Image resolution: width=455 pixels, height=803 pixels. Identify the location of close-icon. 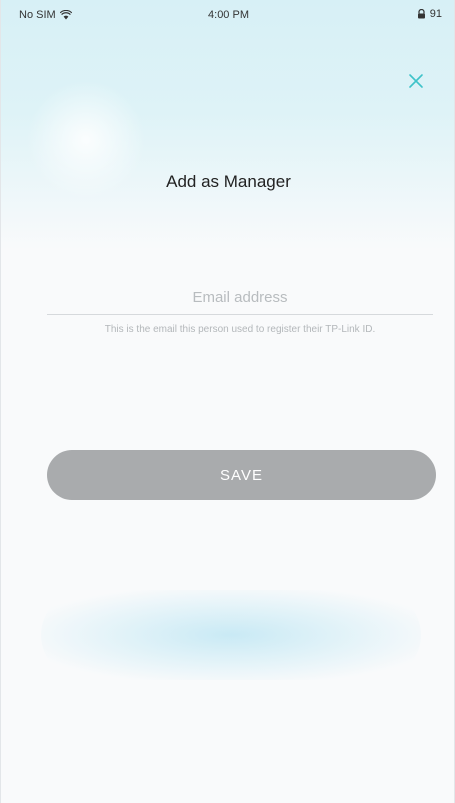
(416, 83).